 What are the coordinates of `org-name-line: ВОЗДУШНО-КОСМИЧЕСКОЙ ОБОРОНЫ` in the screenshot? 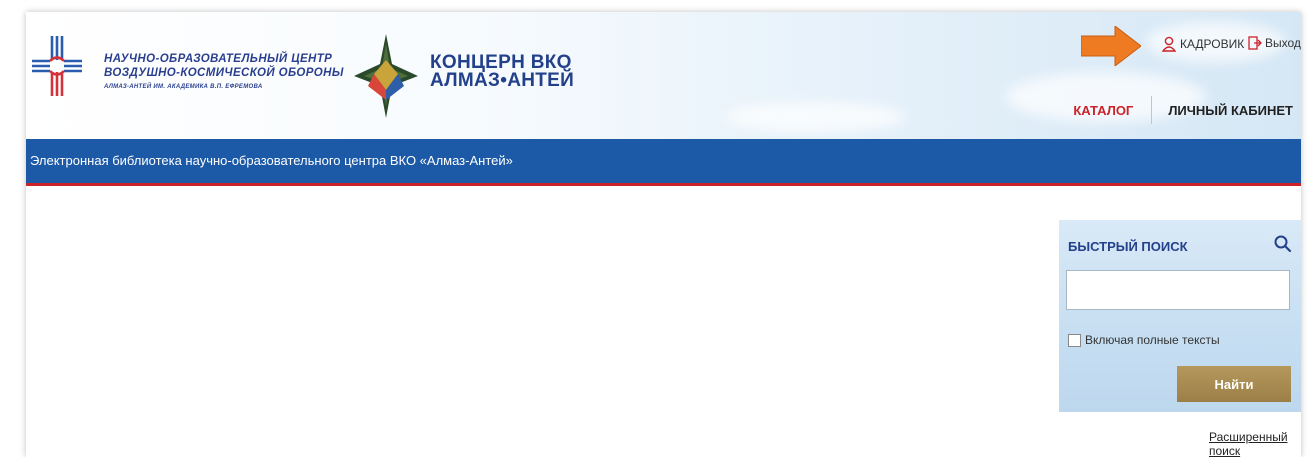 It's located at (224, 73).